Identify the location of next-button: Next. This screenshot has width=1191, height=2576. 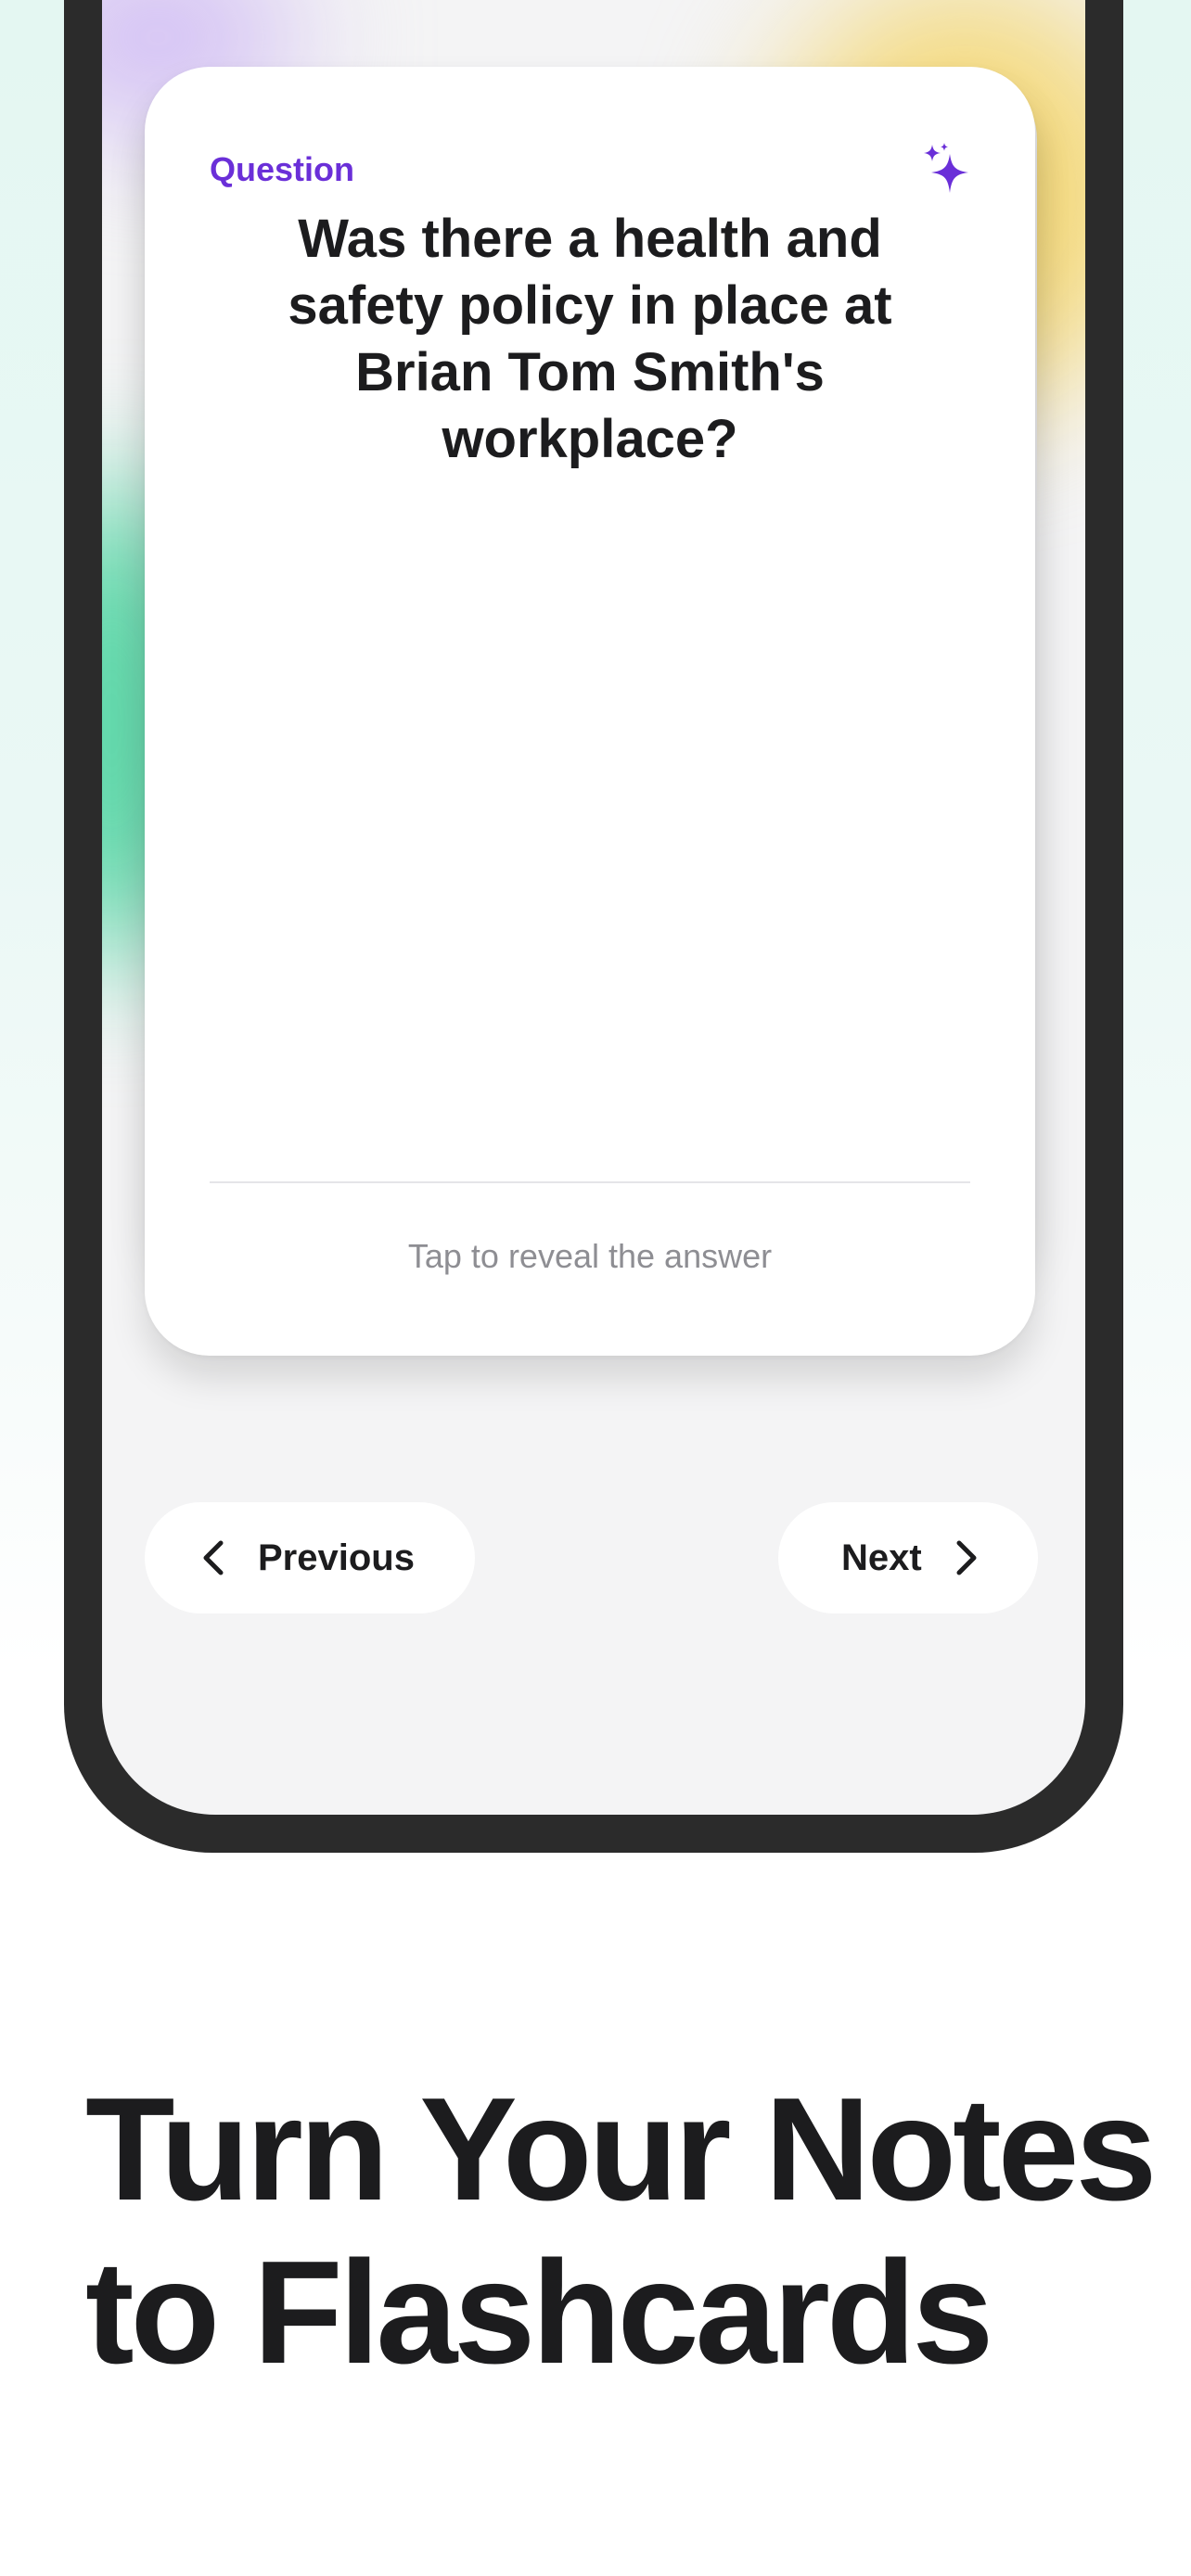
(908, 1558).